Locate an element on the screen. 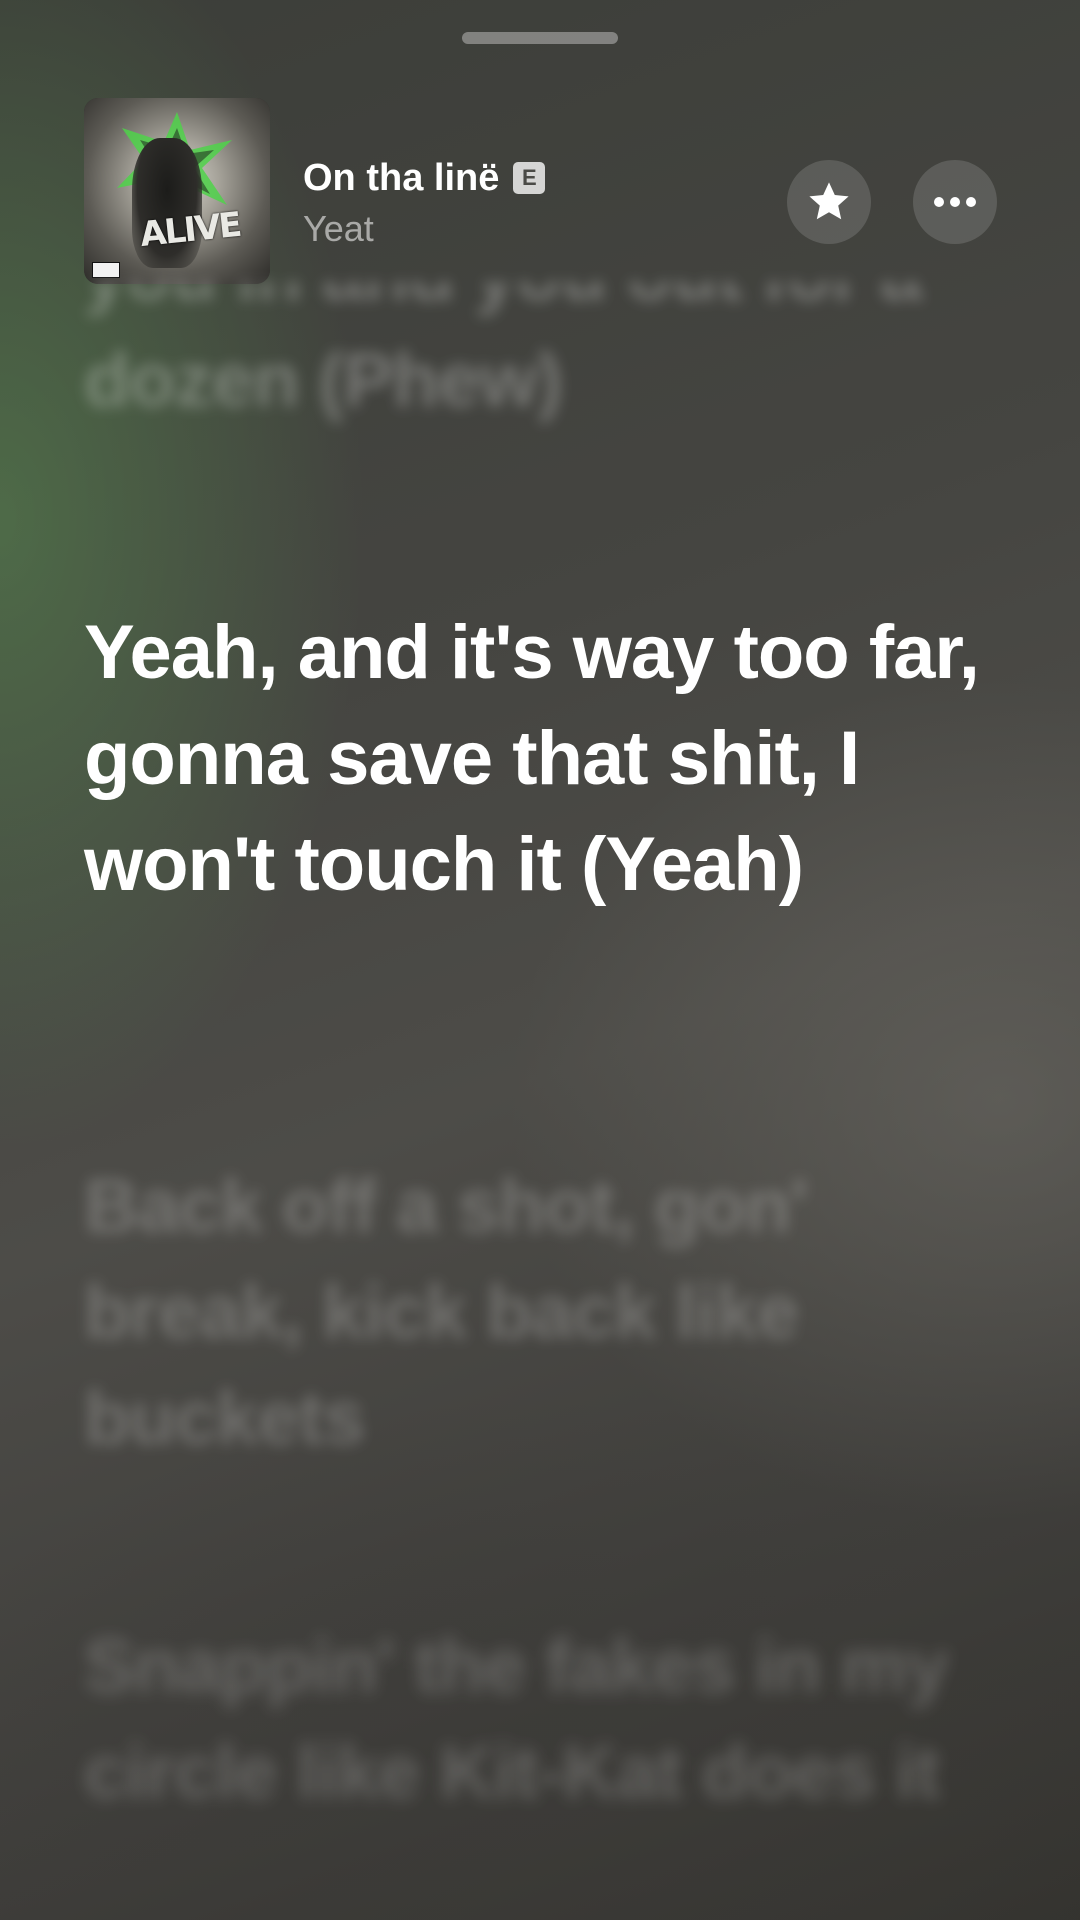 The height and width of the screenshot is (1920, 1080). now-playing-header: ALIVE On tha linë E Yeat is located at coordinates (540, 193).